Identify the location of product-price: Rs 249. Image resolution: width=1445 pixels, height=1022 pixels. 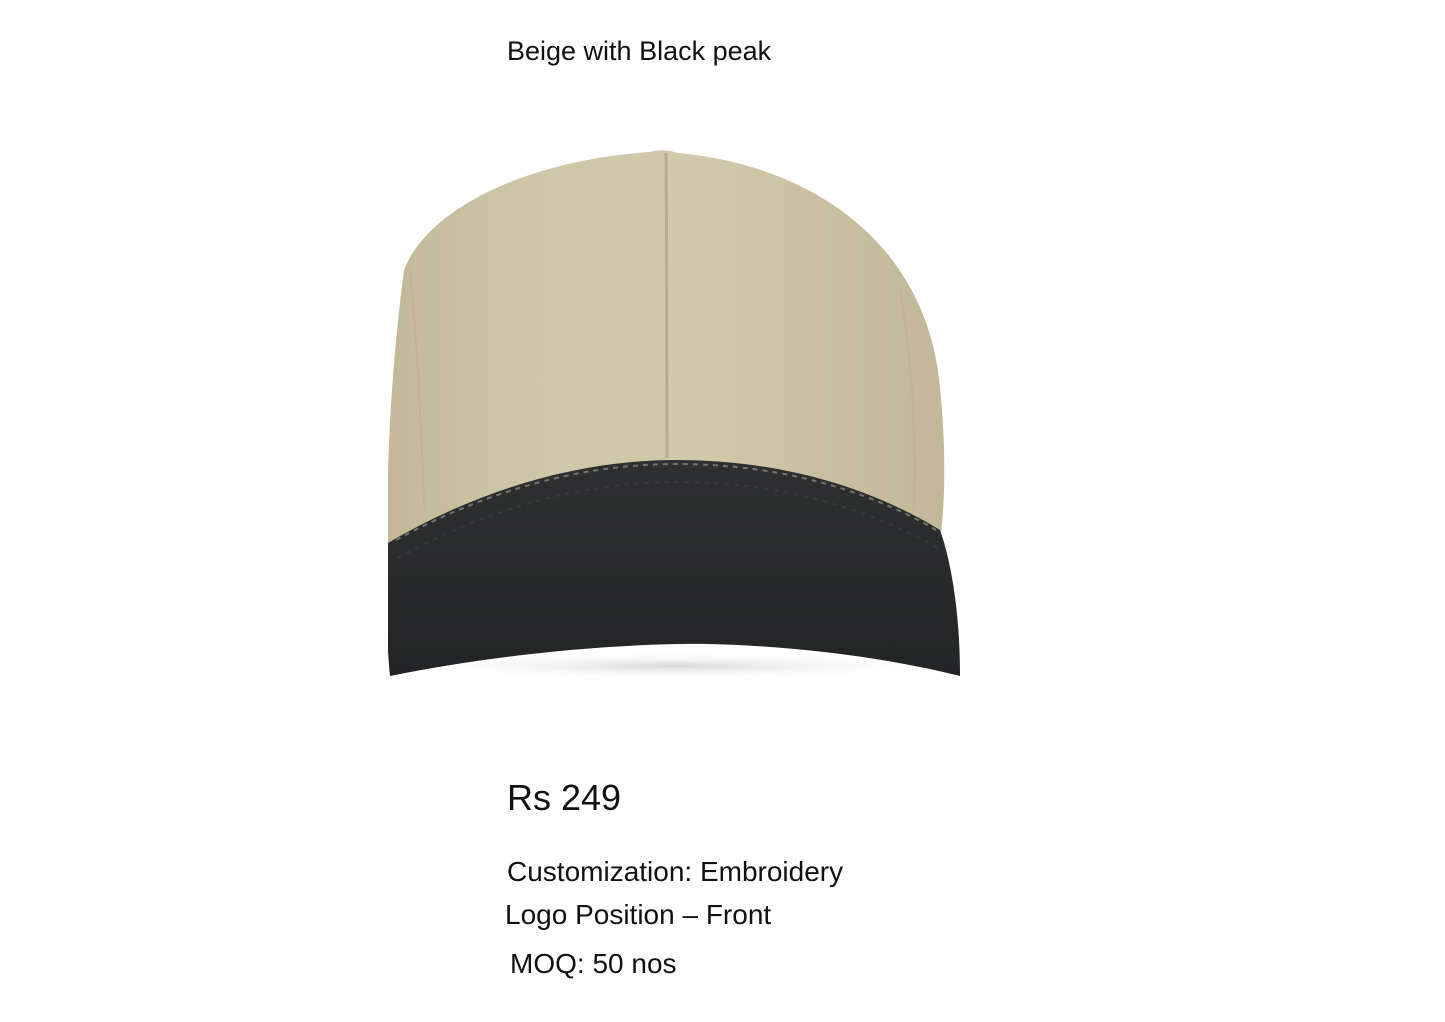
(564, 797).